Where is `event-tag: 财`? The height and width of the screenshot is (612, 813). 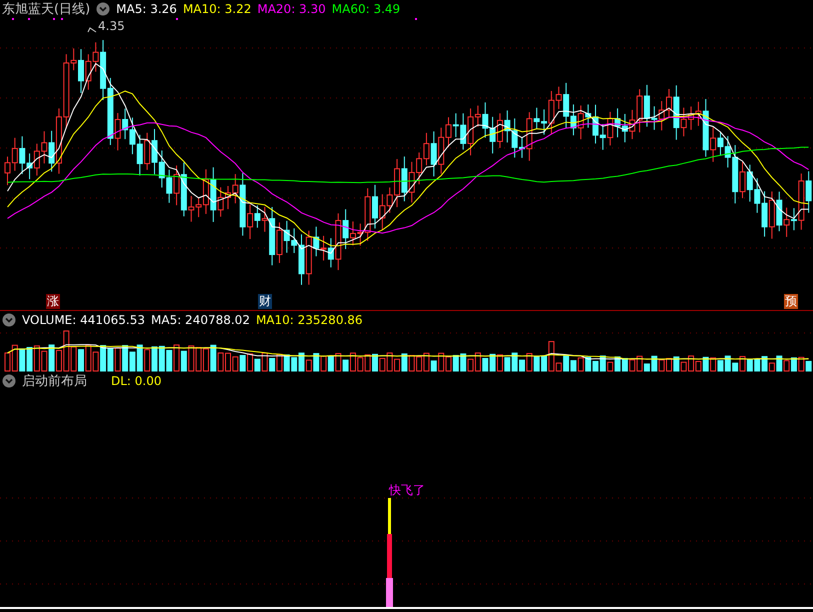 event-tag: 财 is located at coordinates (265, 301).